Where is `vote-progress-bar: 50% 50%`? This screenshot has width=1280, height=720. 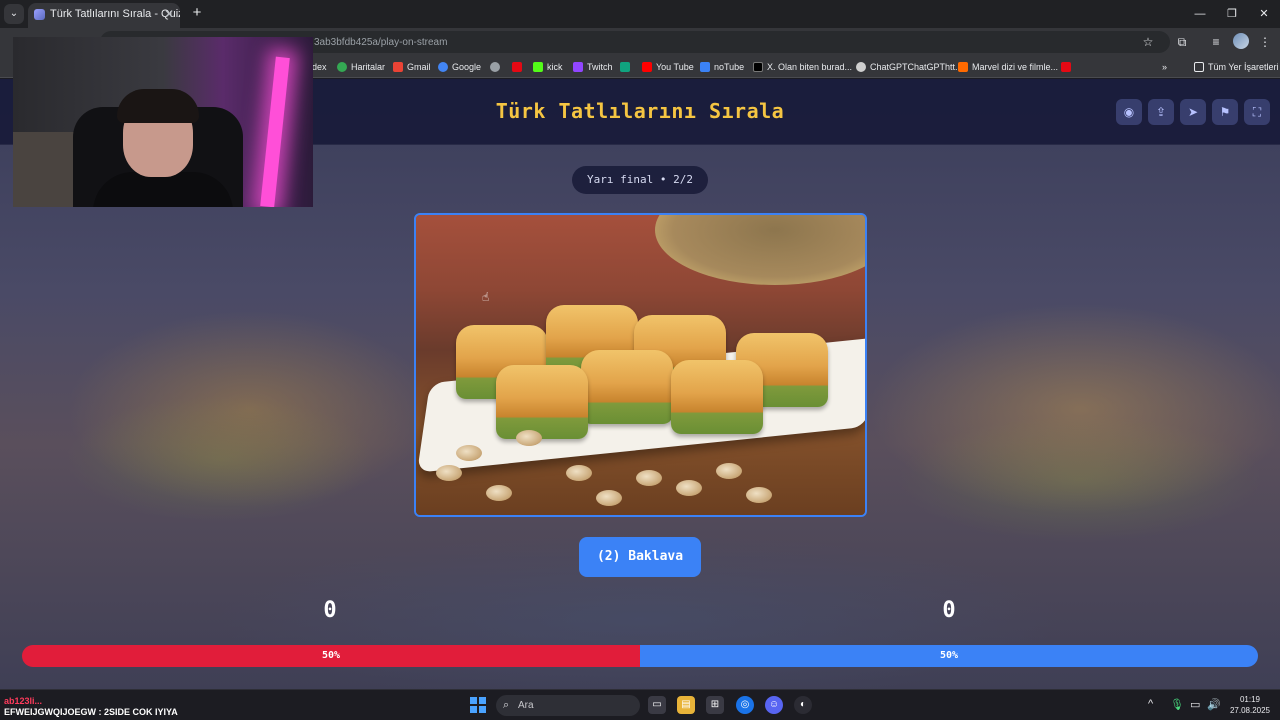
vote-progress-bar: 50% 50% is located at coordinates (640, 656).